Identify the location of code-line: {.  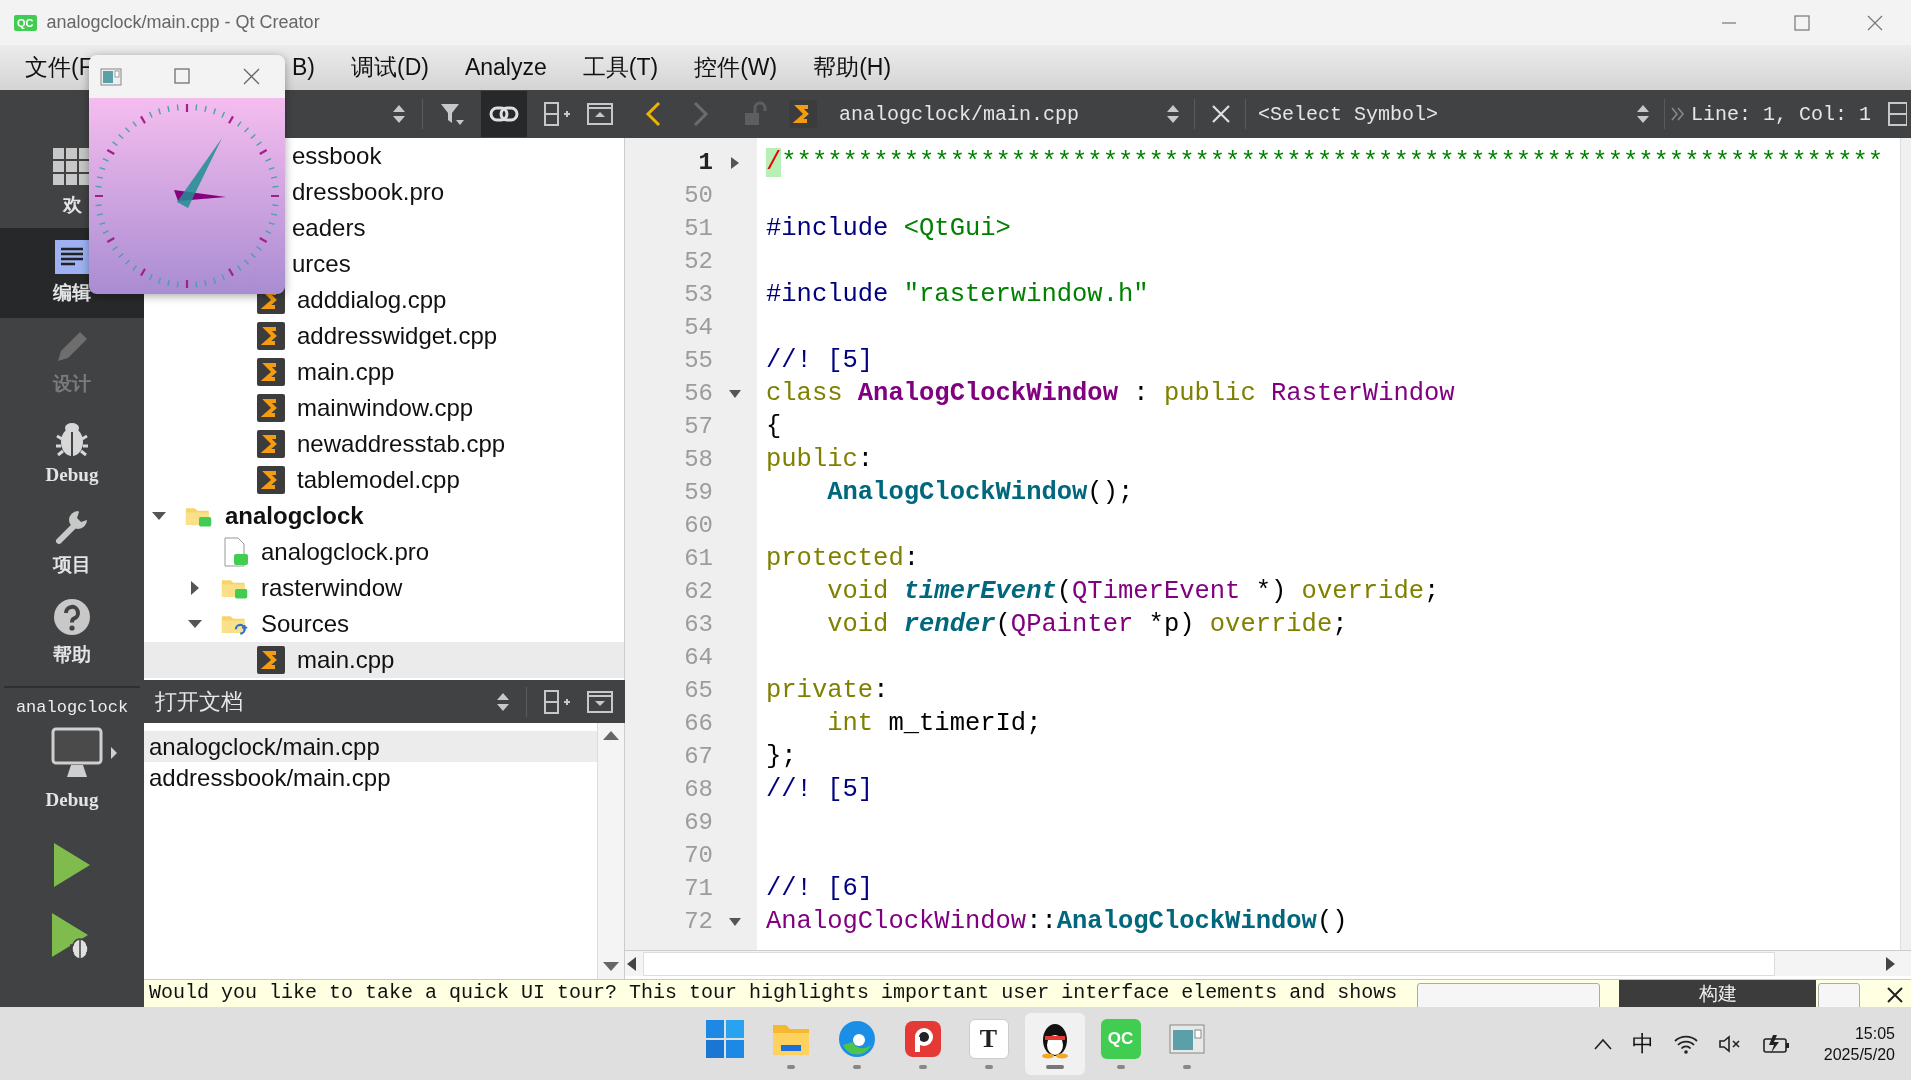
(774, 426).